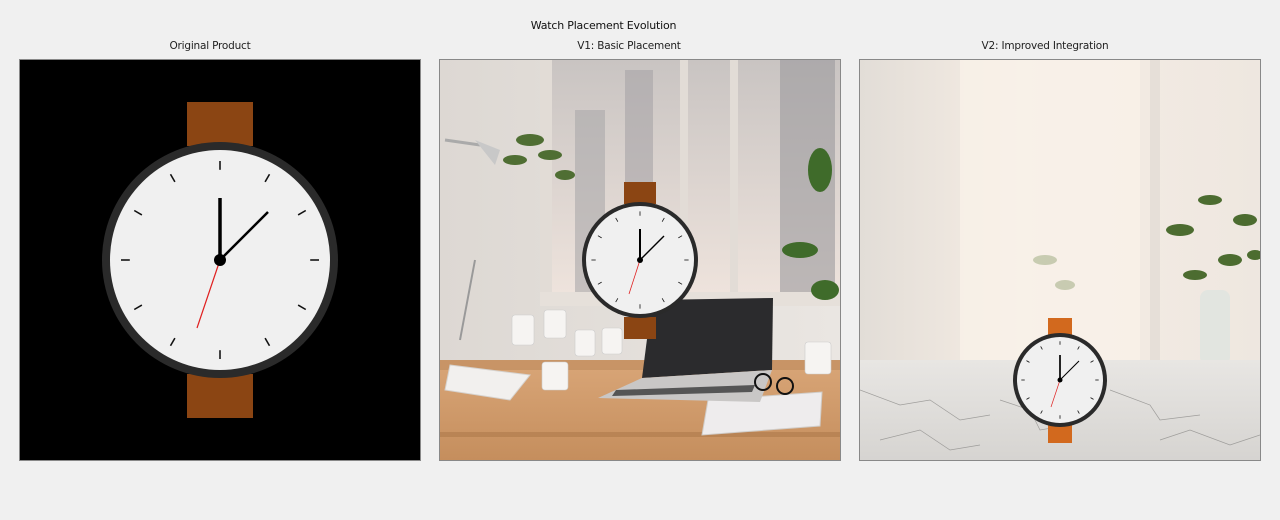 The width and height of the screenshot is (1280, 520). What do you see at coordinates (1045, 46) in the screenshot?
I see `panel-title-v2: V2: Improved Integration` at bounding box center [1045, 46].